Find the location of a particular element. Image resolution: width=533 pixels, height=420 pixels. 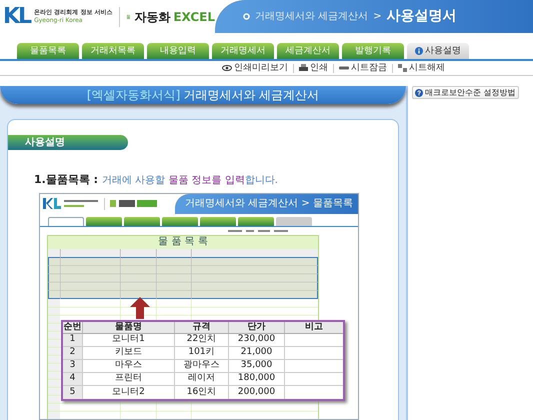

help-icon is located at coordinates (419, 92).